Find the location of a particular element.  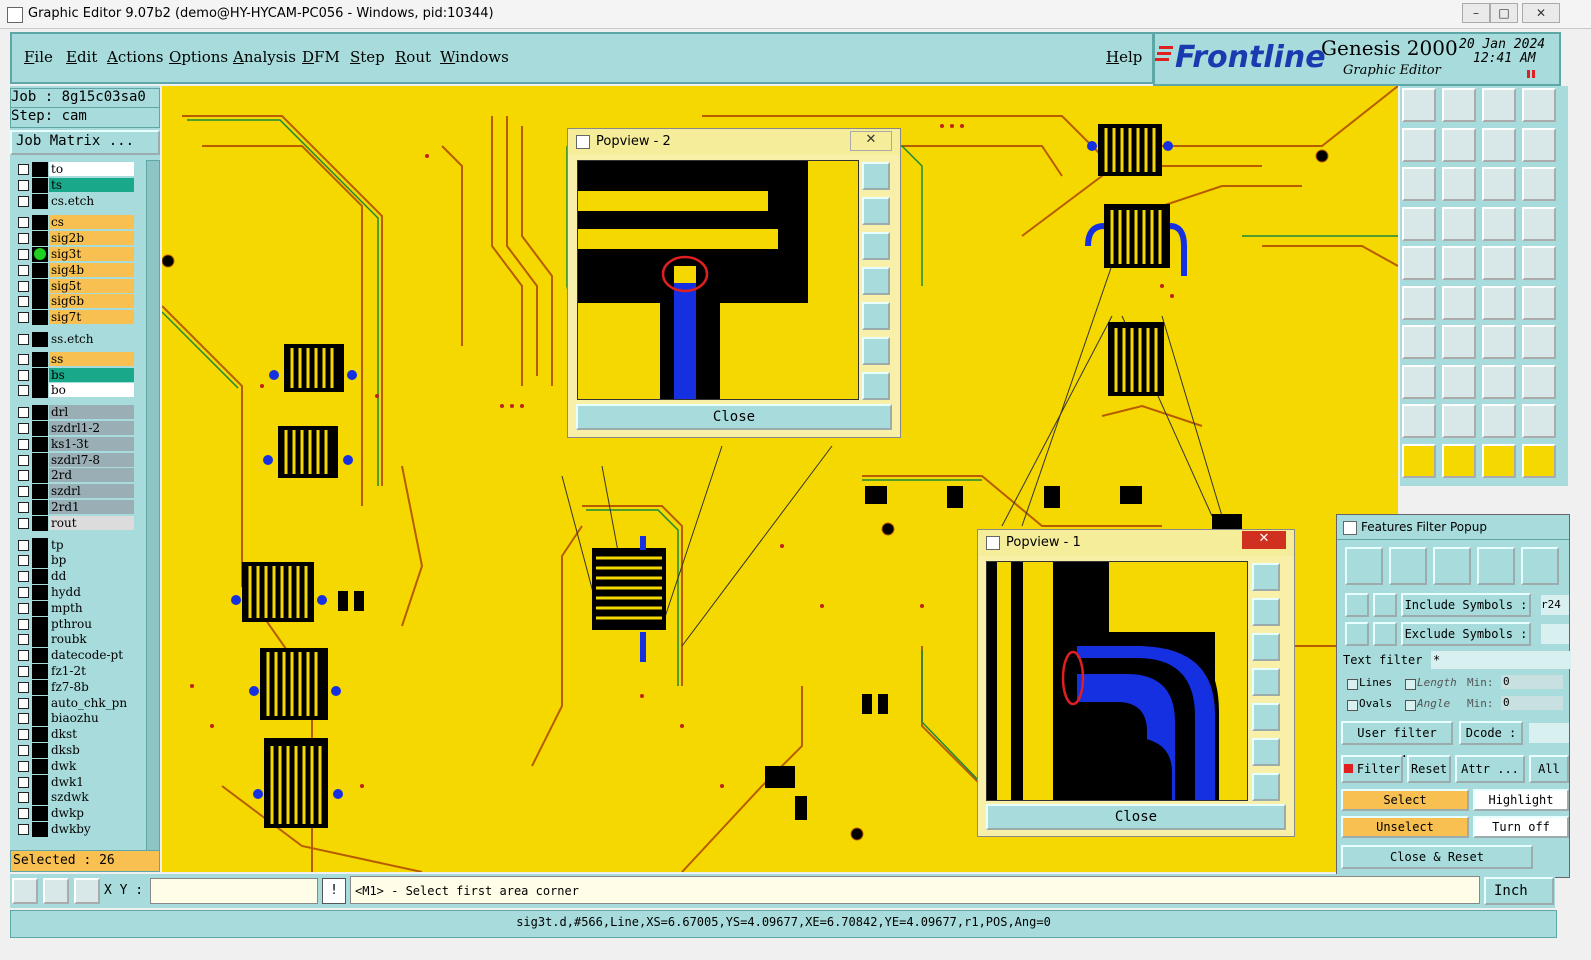

snap-angle-icon is located at coordinates (56, 891).